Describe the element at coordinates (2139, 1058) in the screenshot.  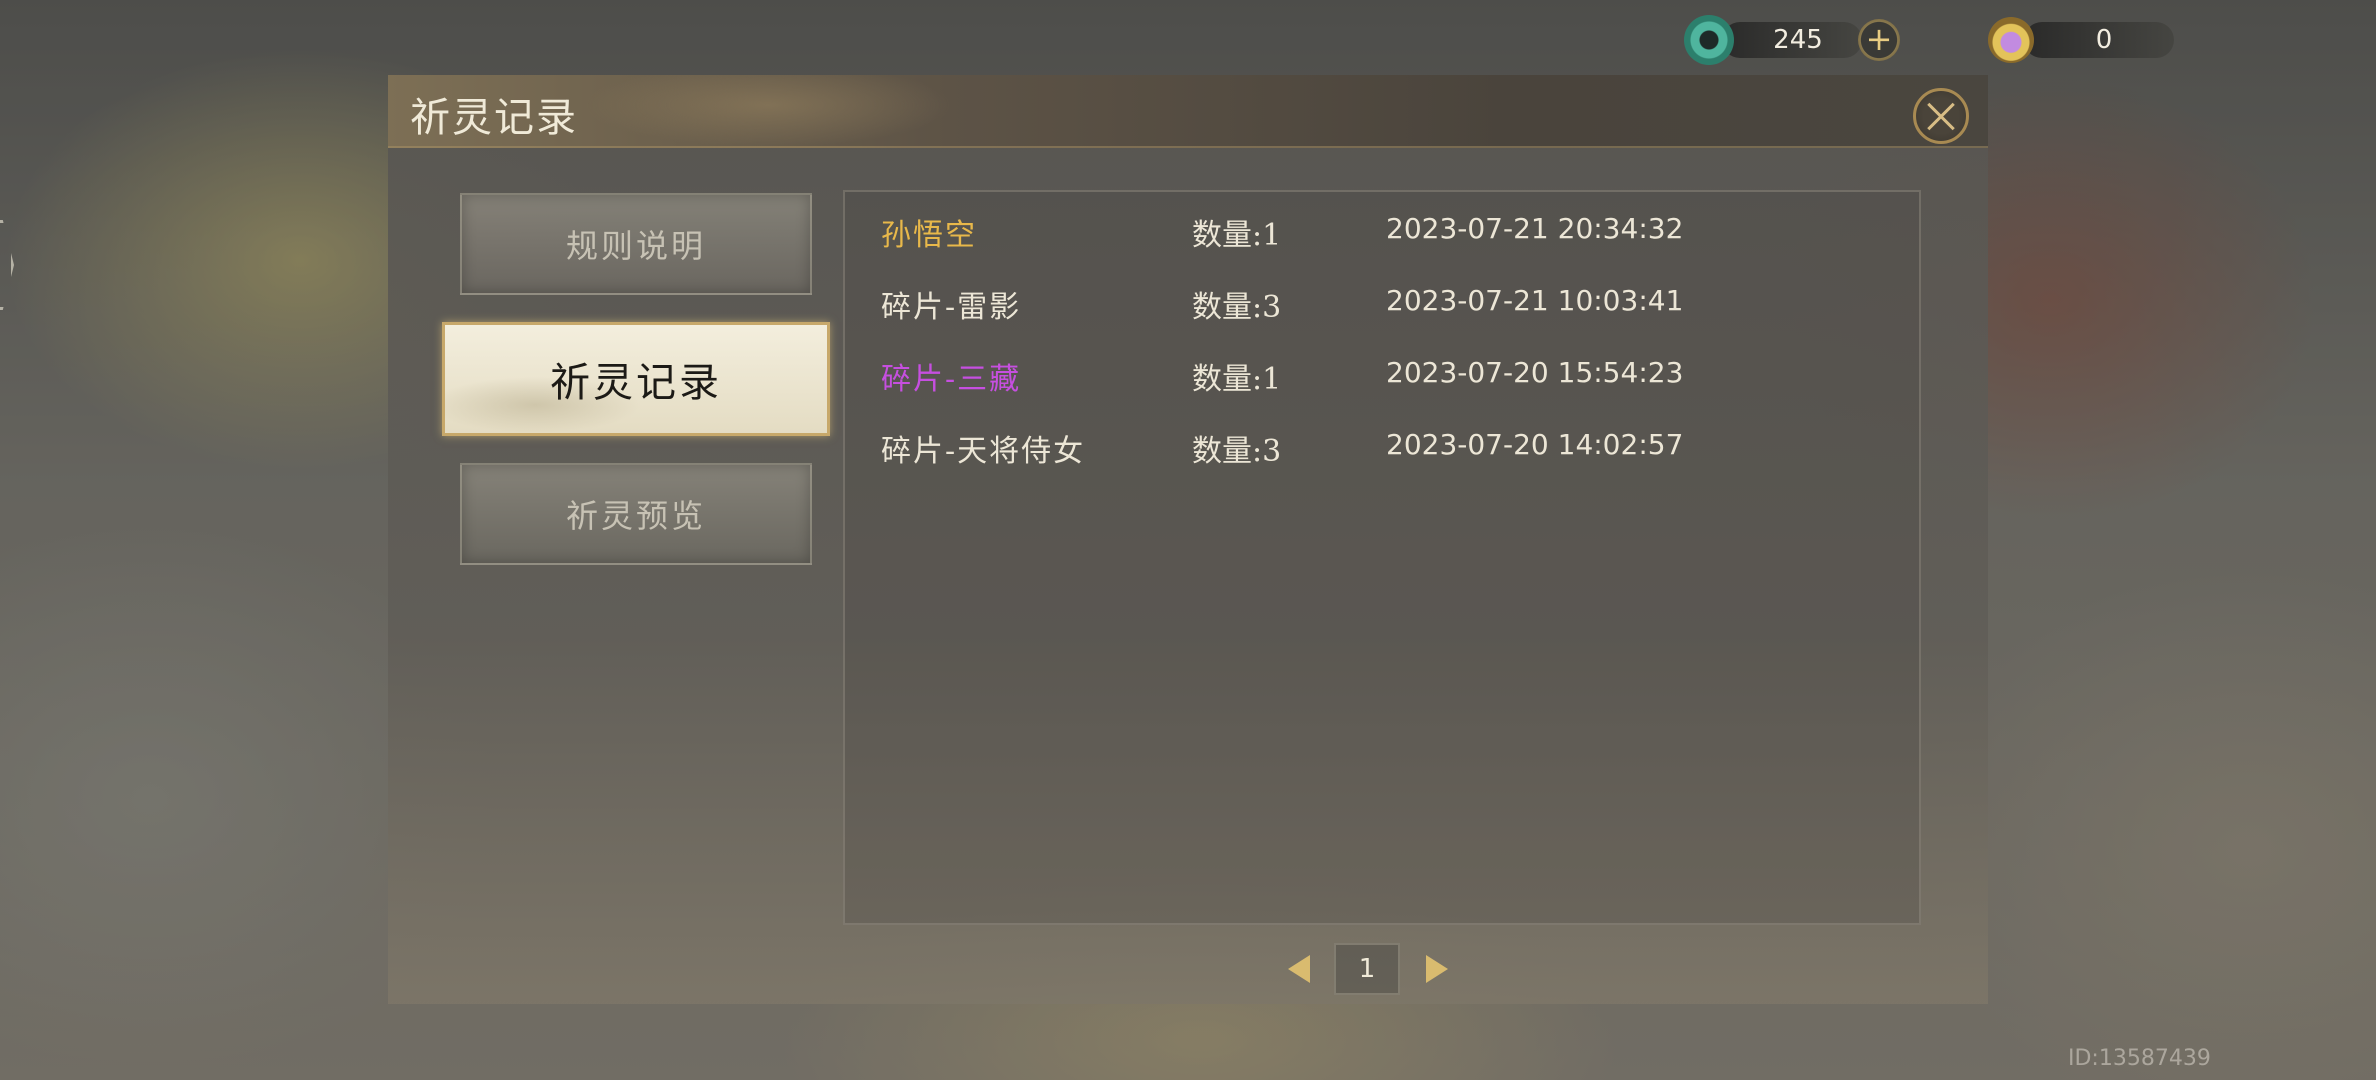
I see `user-id: ID:13587439` at that location.